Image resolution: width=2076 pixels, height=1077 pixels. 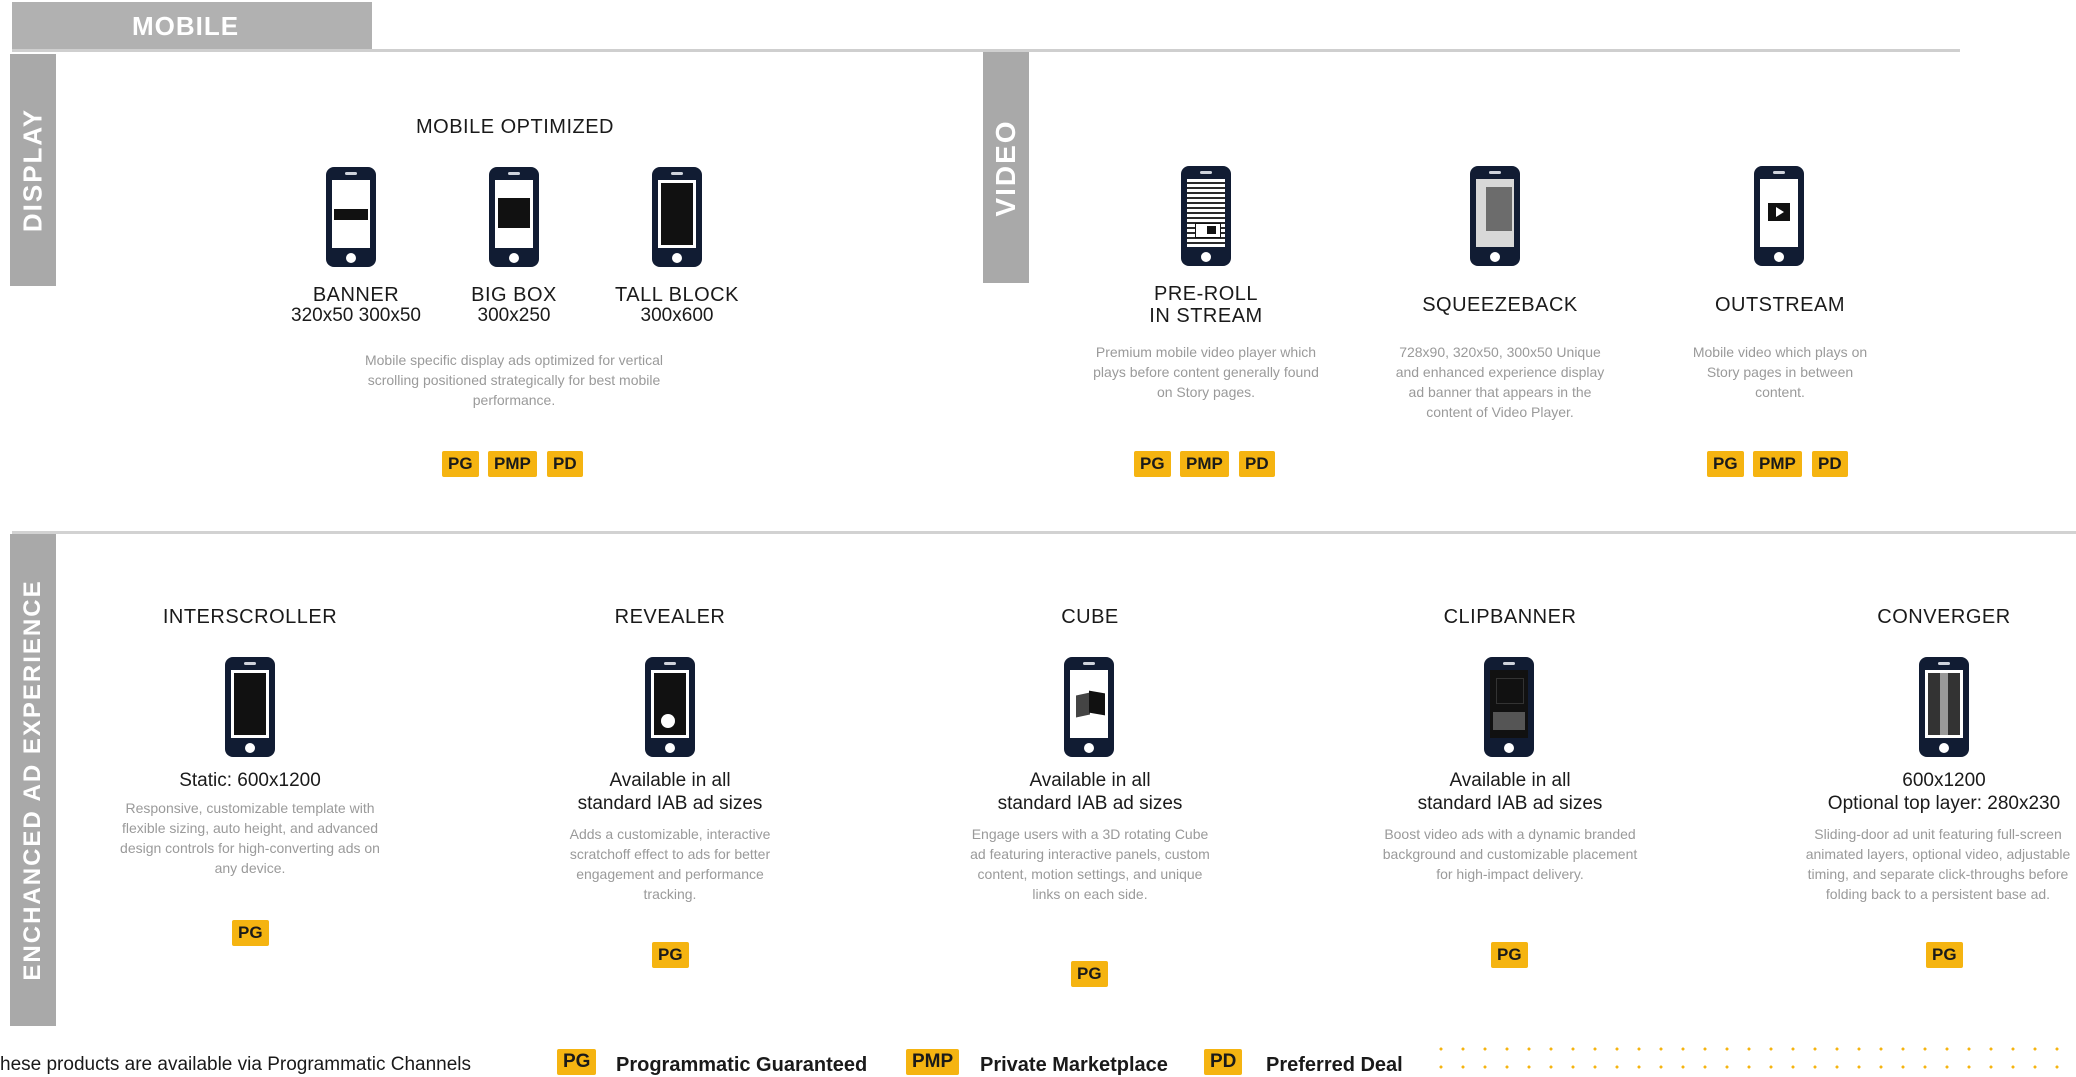 I want to click on display-label-text: DISPLAY, so click(x=32, y=170).